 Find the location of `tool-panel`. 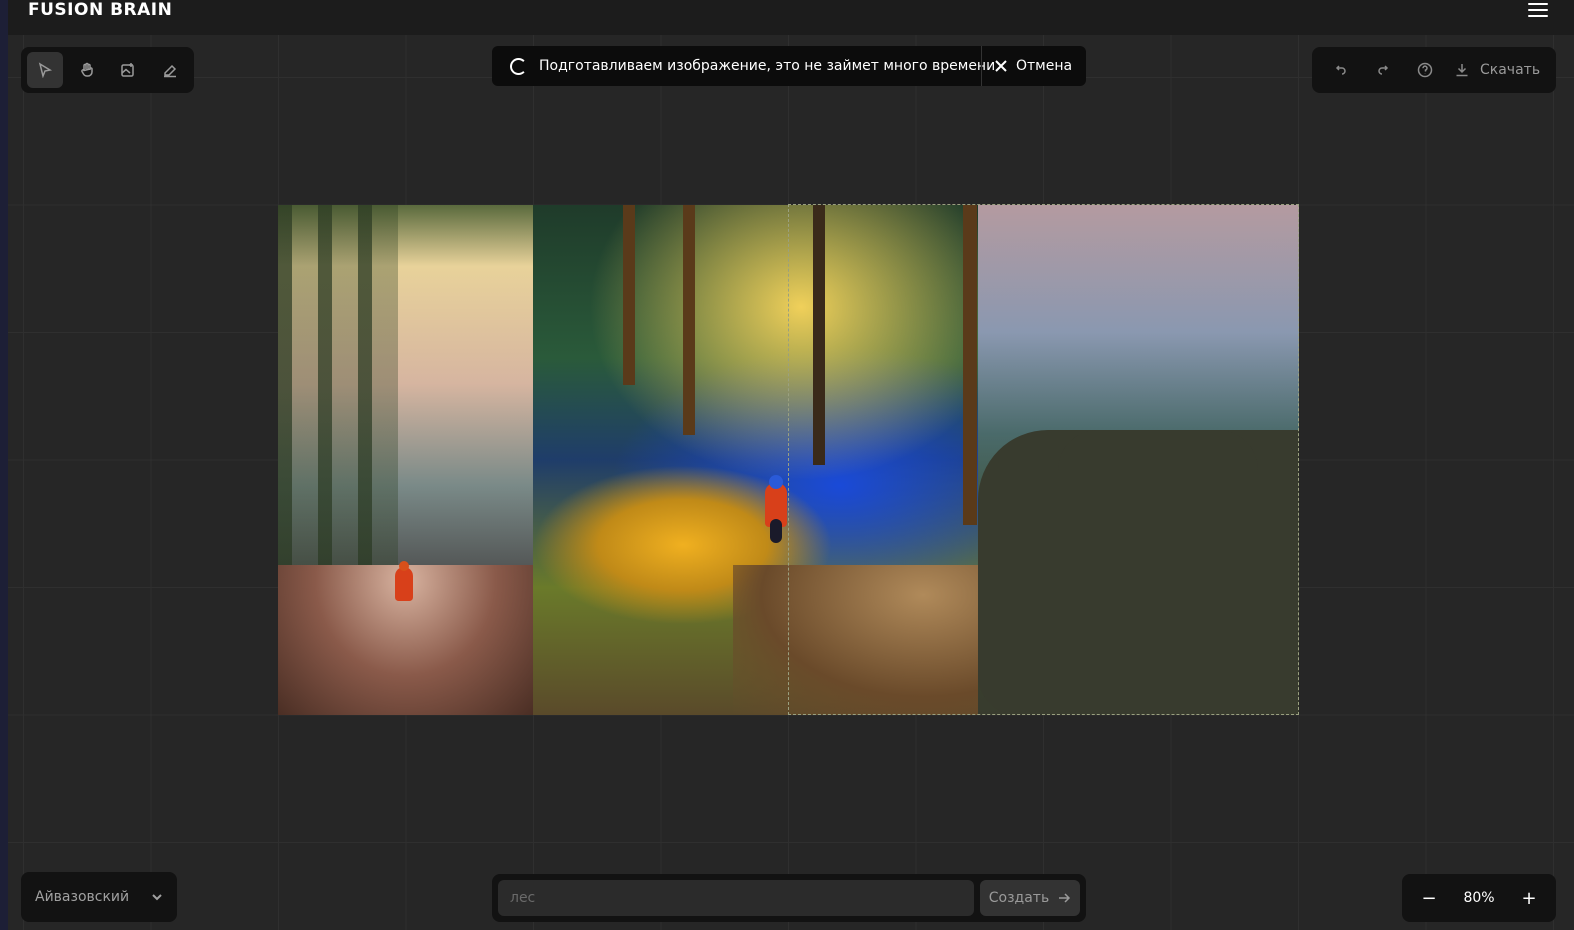

tool-panel is located at coordinates (107, 70).